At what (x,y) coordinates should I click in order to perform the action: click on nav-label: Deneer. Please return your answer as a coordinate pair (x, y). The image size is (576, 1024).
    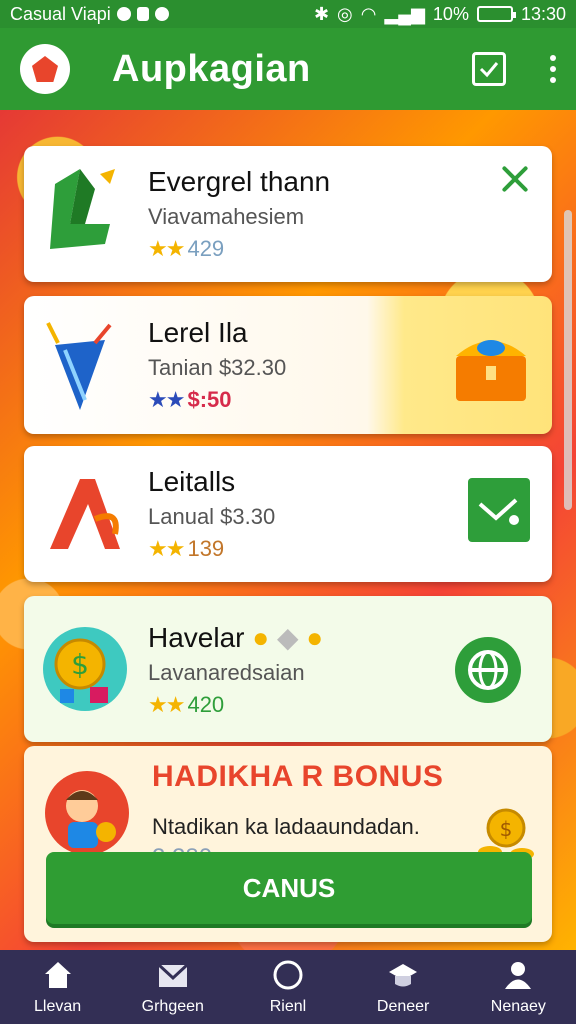
    Looking at the image, I should click on (403, 1006).